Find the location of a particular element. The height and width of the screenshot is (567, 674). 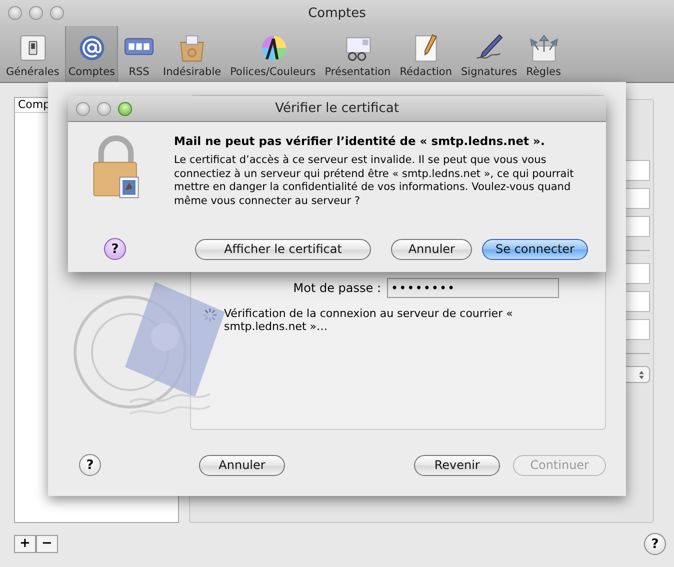

password-field: •••••••• is located at coordinates (473, 288).